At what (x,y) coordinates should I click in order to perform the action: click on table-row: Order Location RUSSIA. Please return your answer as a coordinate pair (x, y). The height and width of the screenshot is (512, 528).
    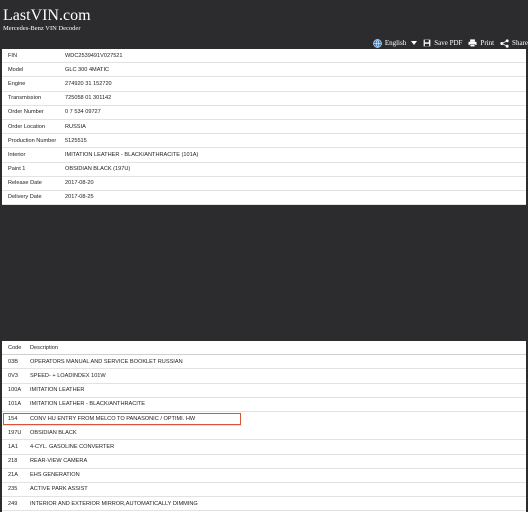
    Looking at the image, I should click on (264, 127).